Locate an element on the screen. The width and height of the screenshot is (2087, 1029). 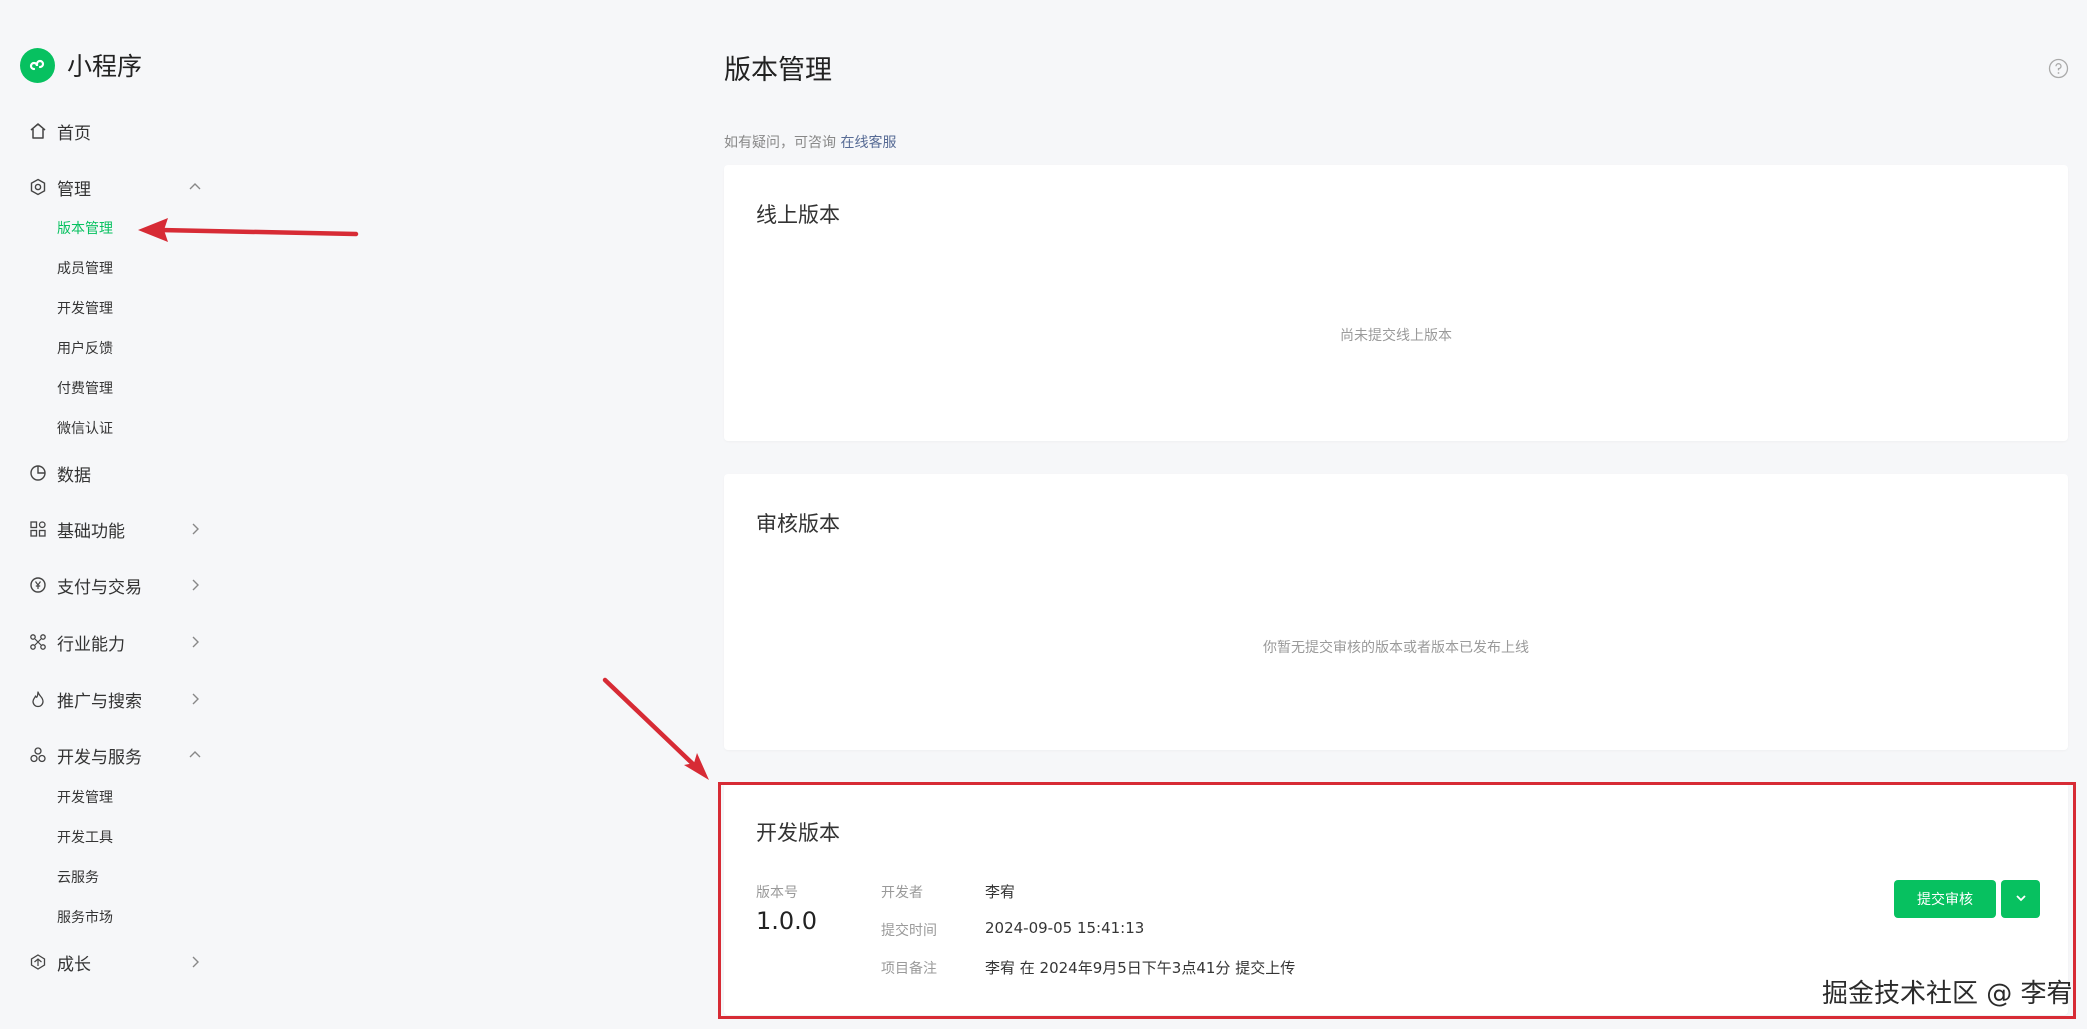
mini-program-logo-icon is located at coordinates (37, 65).